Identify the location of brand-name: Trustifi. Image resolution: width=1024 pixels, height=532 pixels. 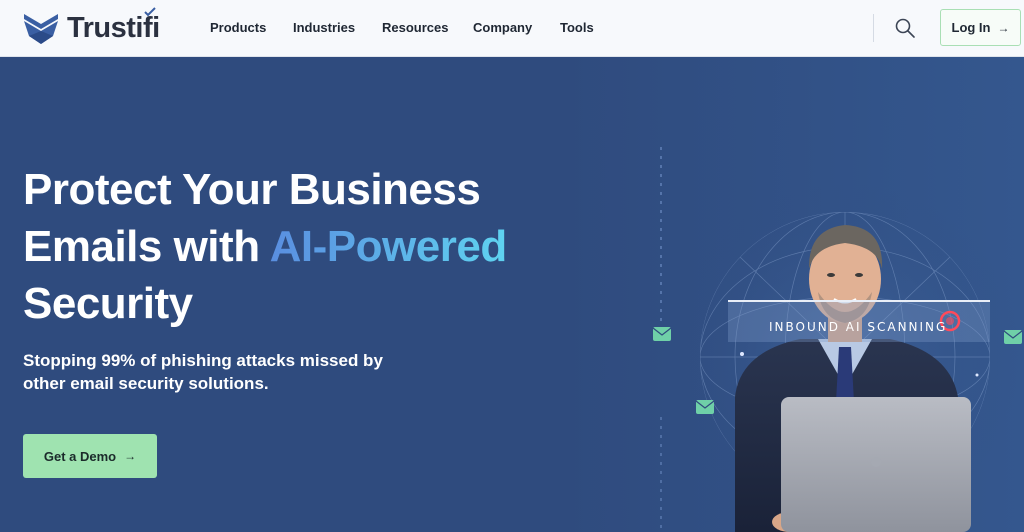
(113, 25).